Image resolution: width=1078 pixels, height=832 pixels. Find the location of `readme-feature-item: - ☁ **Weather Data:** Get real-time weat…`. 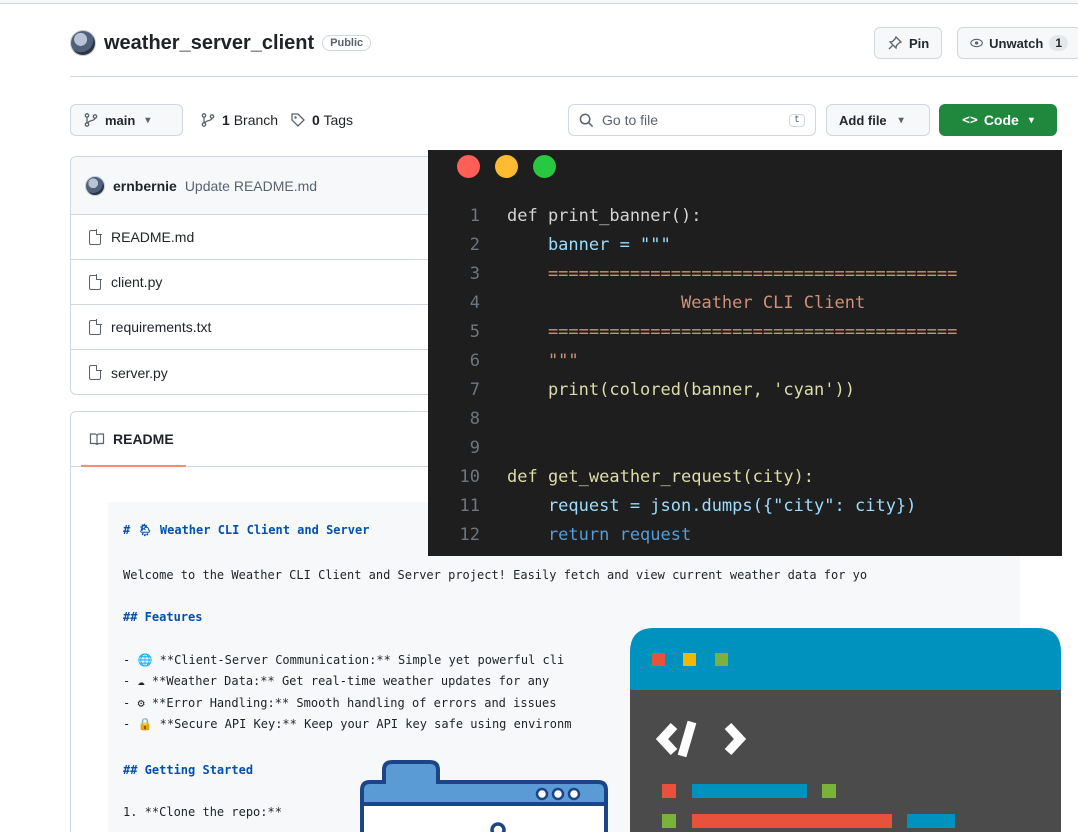

readme-feature-item: - ☁ **Weather Data:** Get real-time weat… is located at coordinates (336, 681).